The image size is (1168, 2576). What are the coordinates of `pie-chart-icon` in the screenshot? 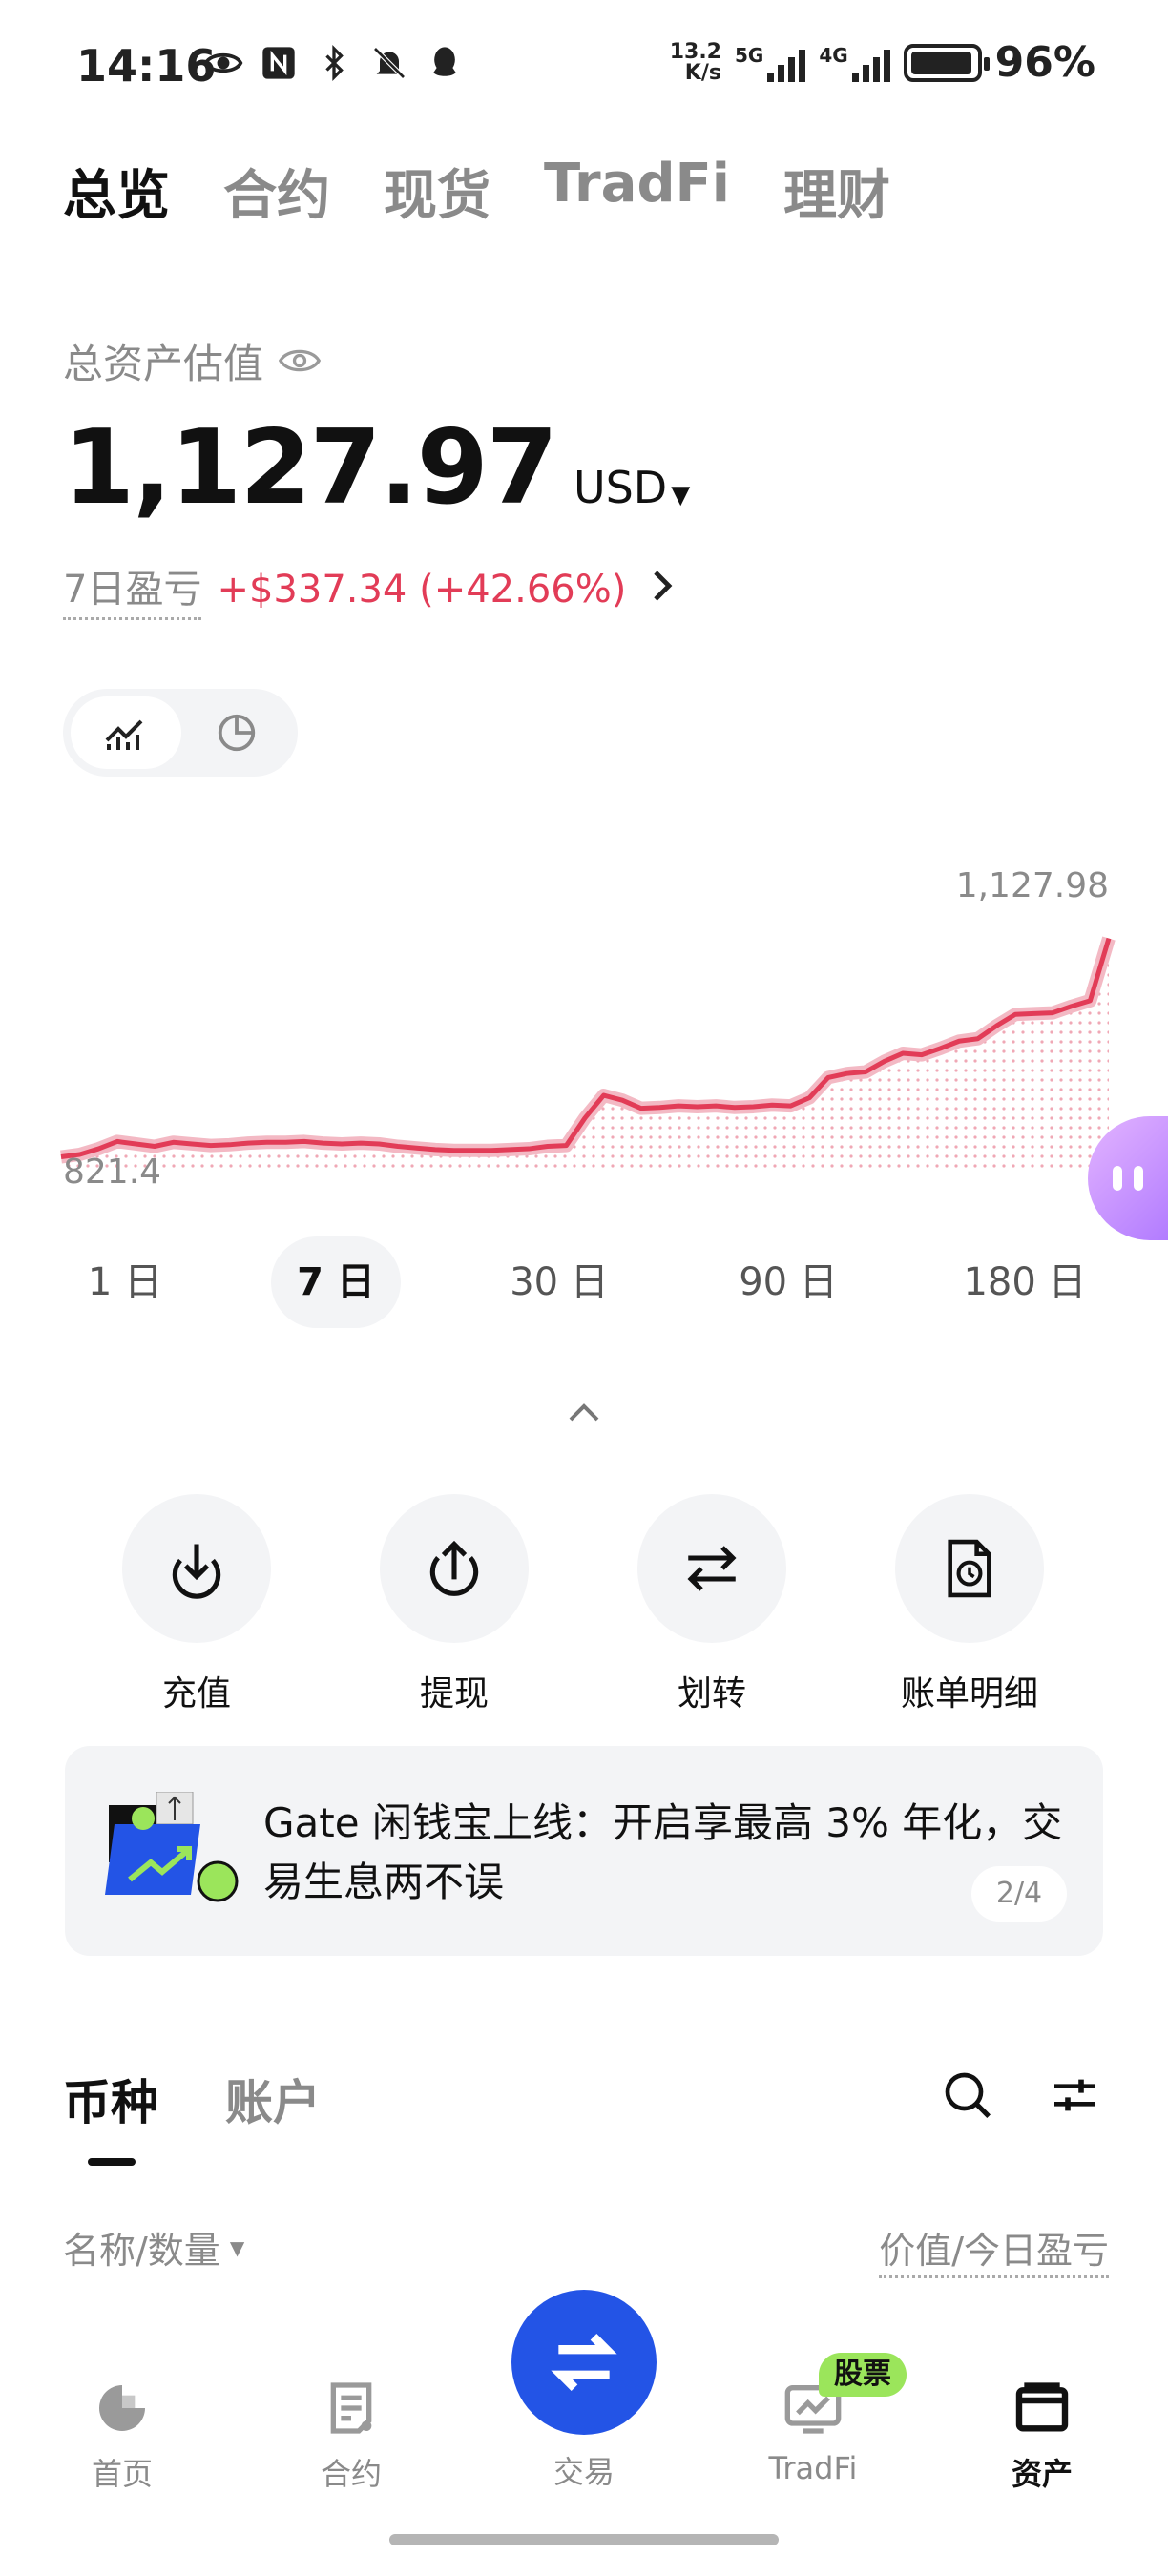 It's located at (237, 733).